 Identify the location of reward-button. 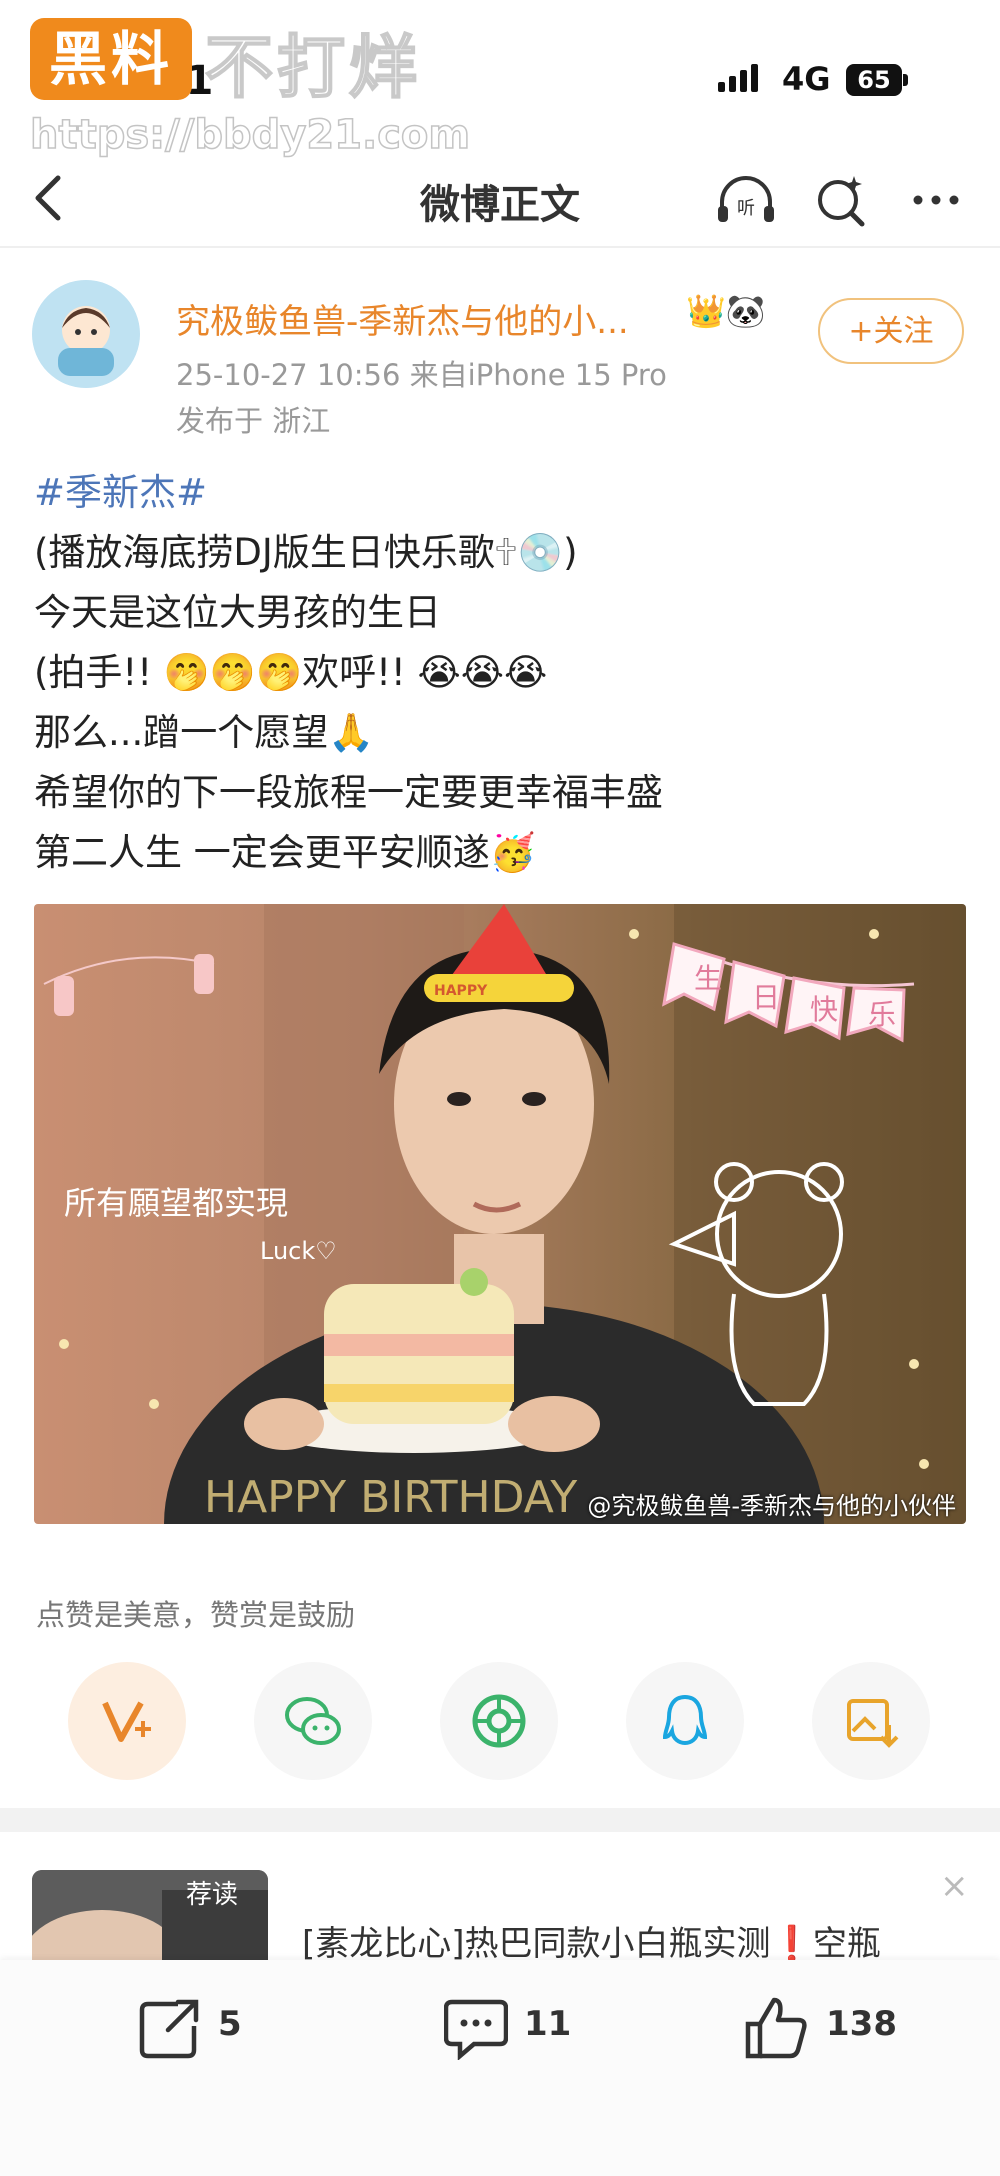
(127, 1721).